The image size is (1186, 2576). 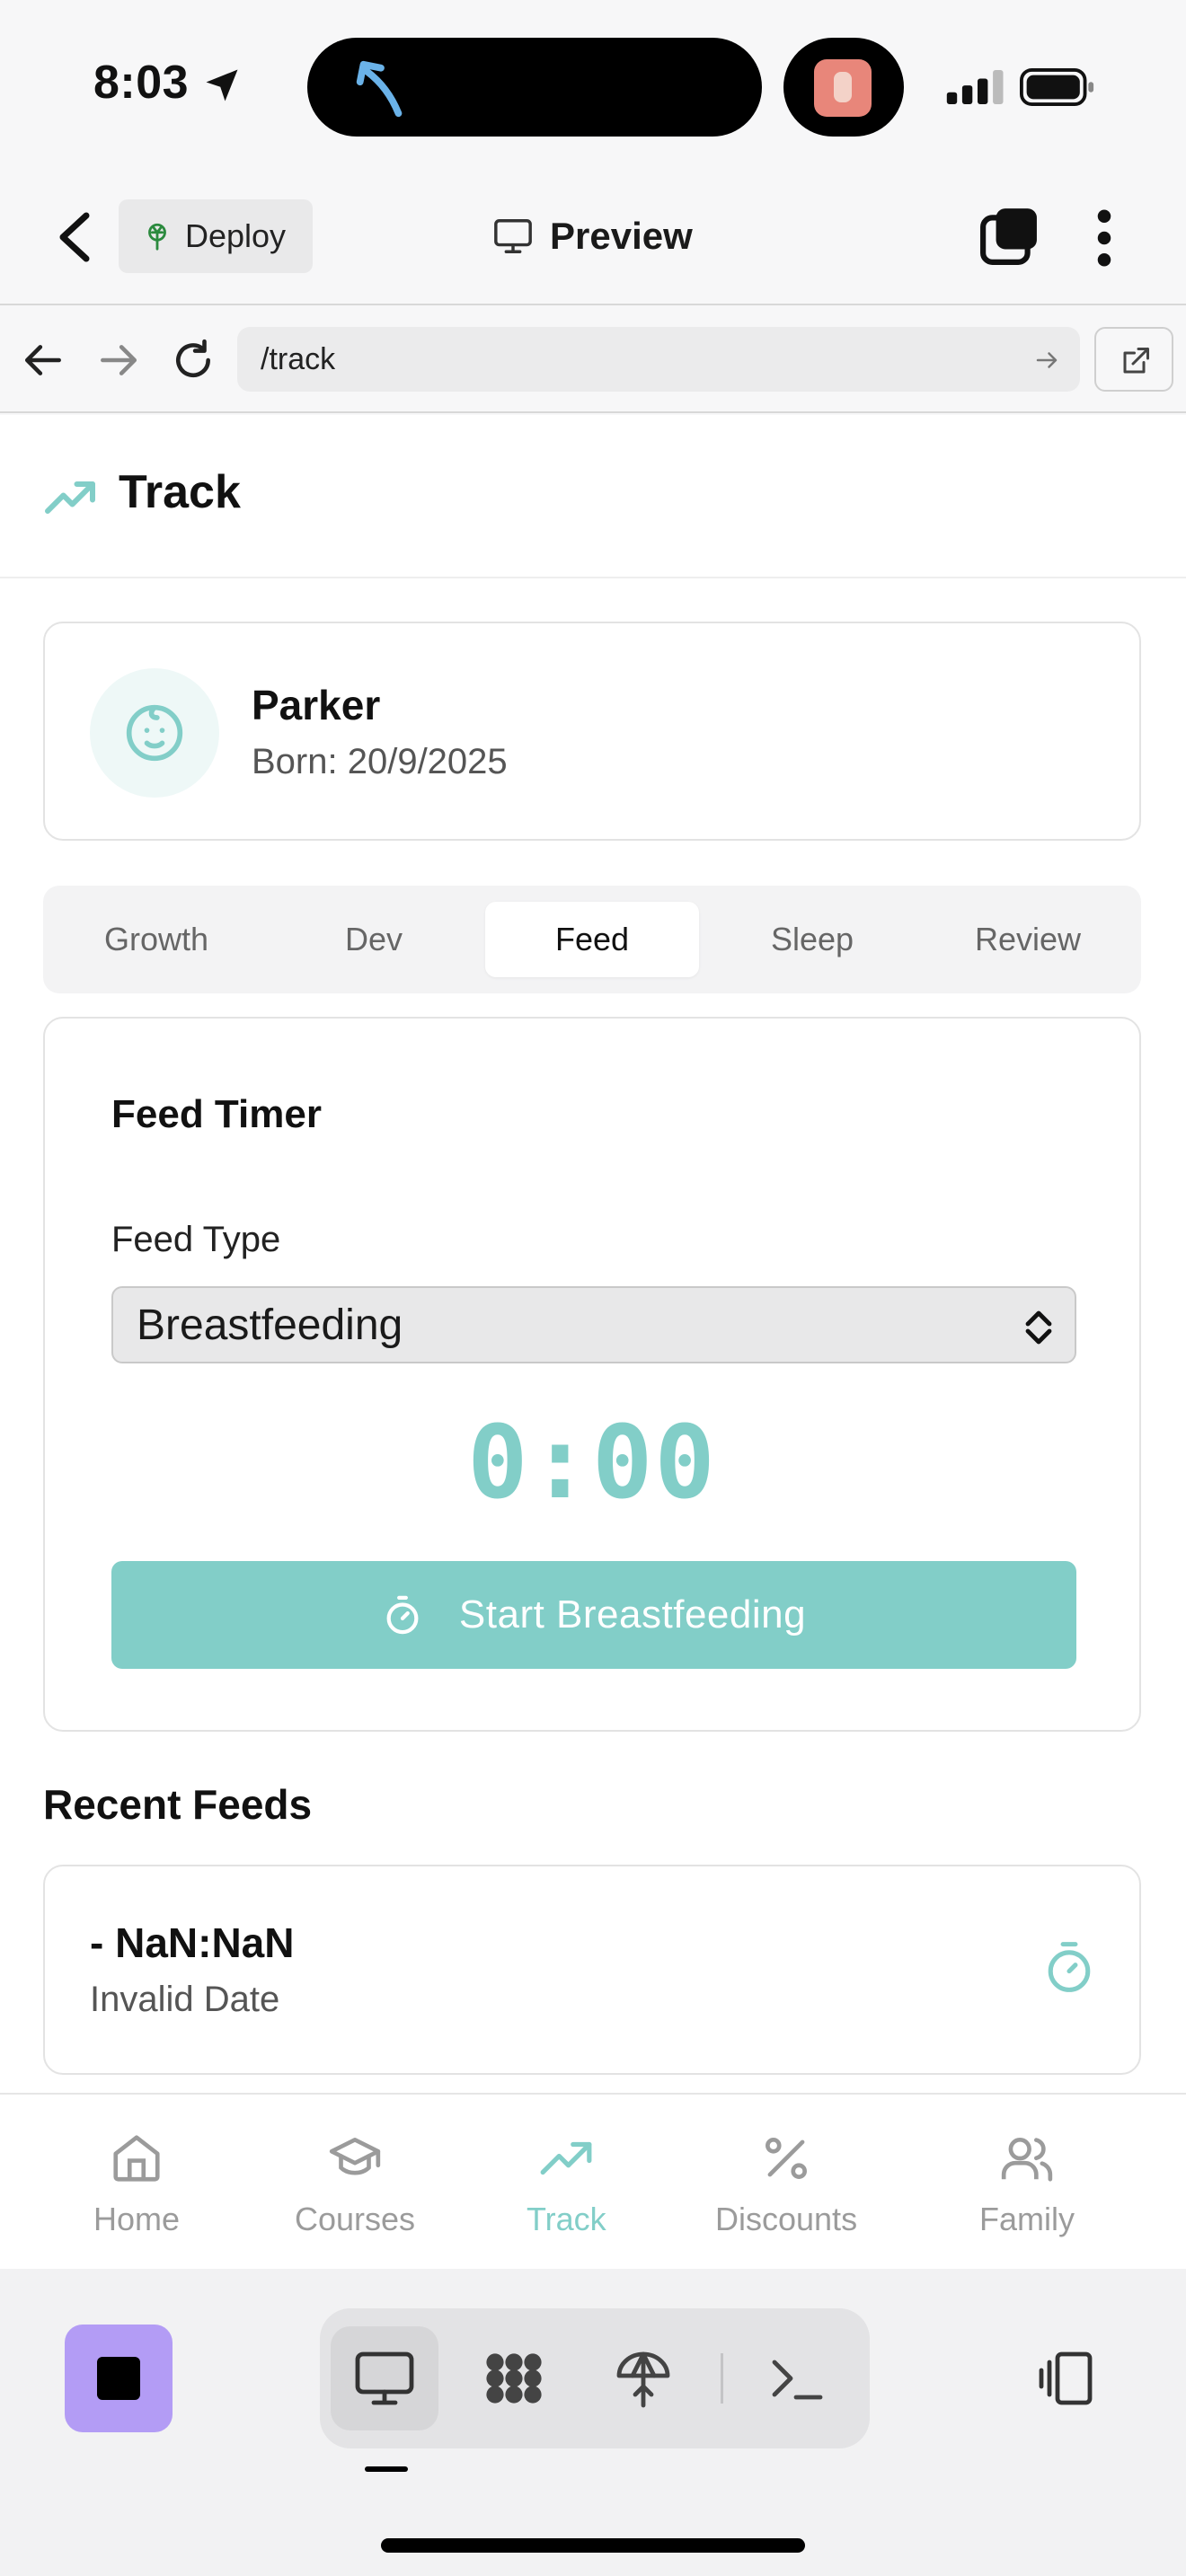 I want to click on deploy-tree-icon, so click(x=643, y=2379).